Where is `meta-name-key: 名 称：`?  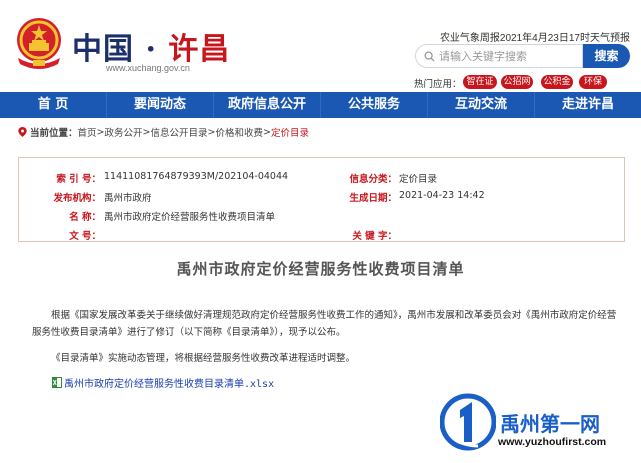 meta-name-key: 名 称： is located at coordinates (85, 217).